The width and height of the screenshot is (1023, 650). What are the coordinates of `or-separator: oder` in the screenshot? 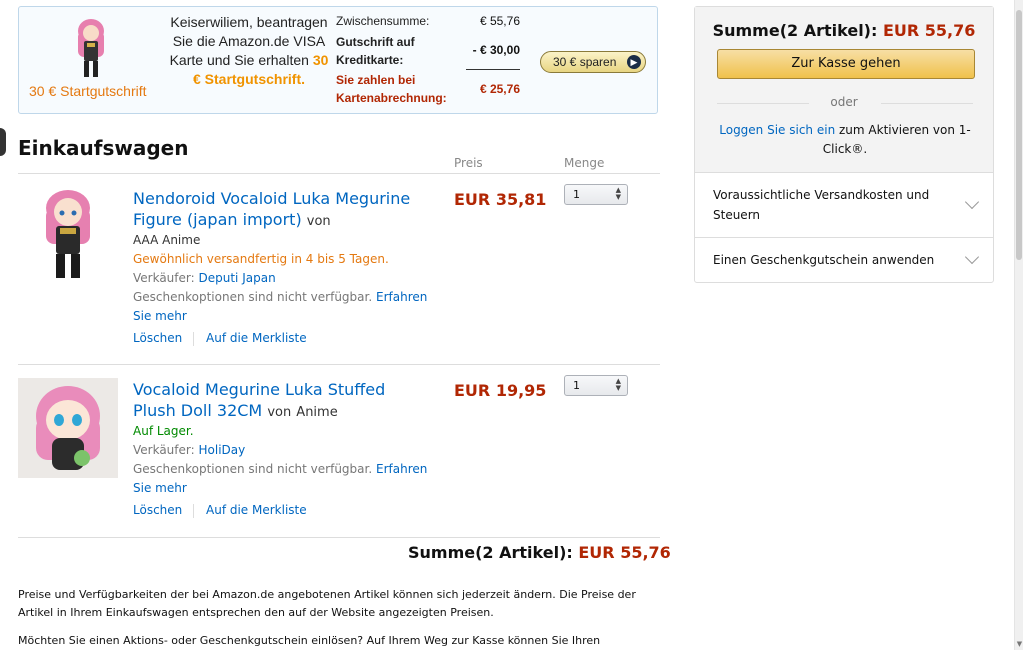 It's located at (844, 102).